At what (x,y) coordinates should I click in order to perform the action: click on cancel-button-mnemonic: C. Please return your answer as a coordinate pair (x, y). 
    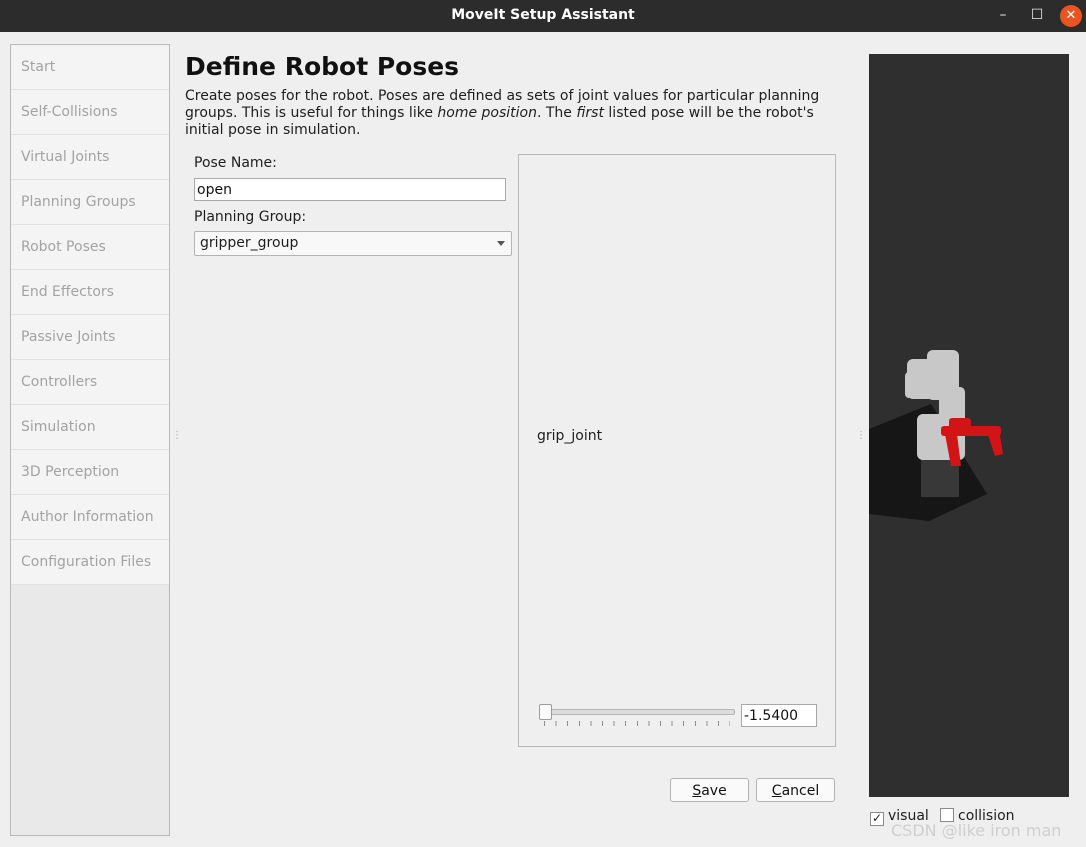
    Looking at the image, I should click on (776, 791).